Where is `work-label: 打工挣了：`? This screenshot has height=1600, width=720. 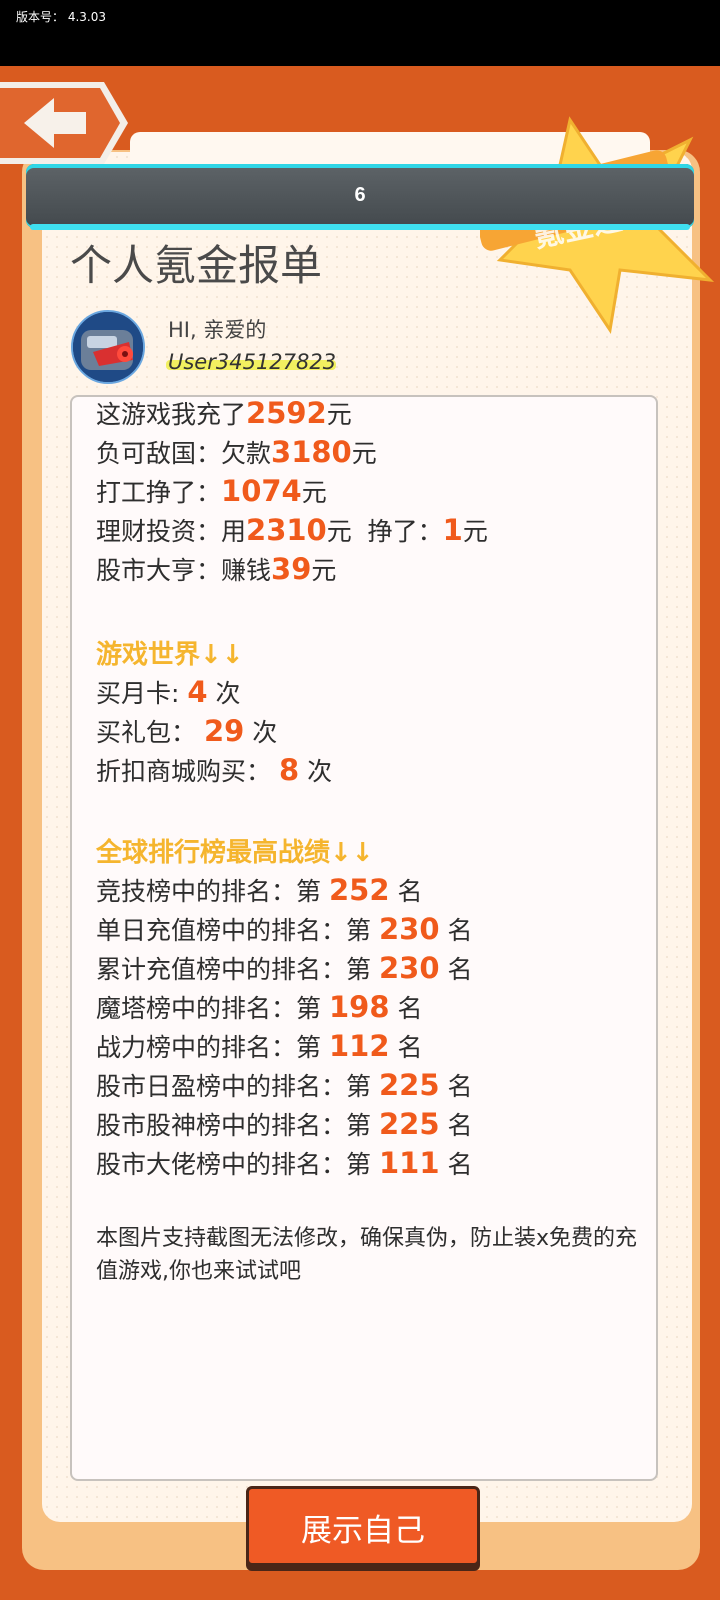
work-label: 打工挣了： is located at coordinates (159, 492).